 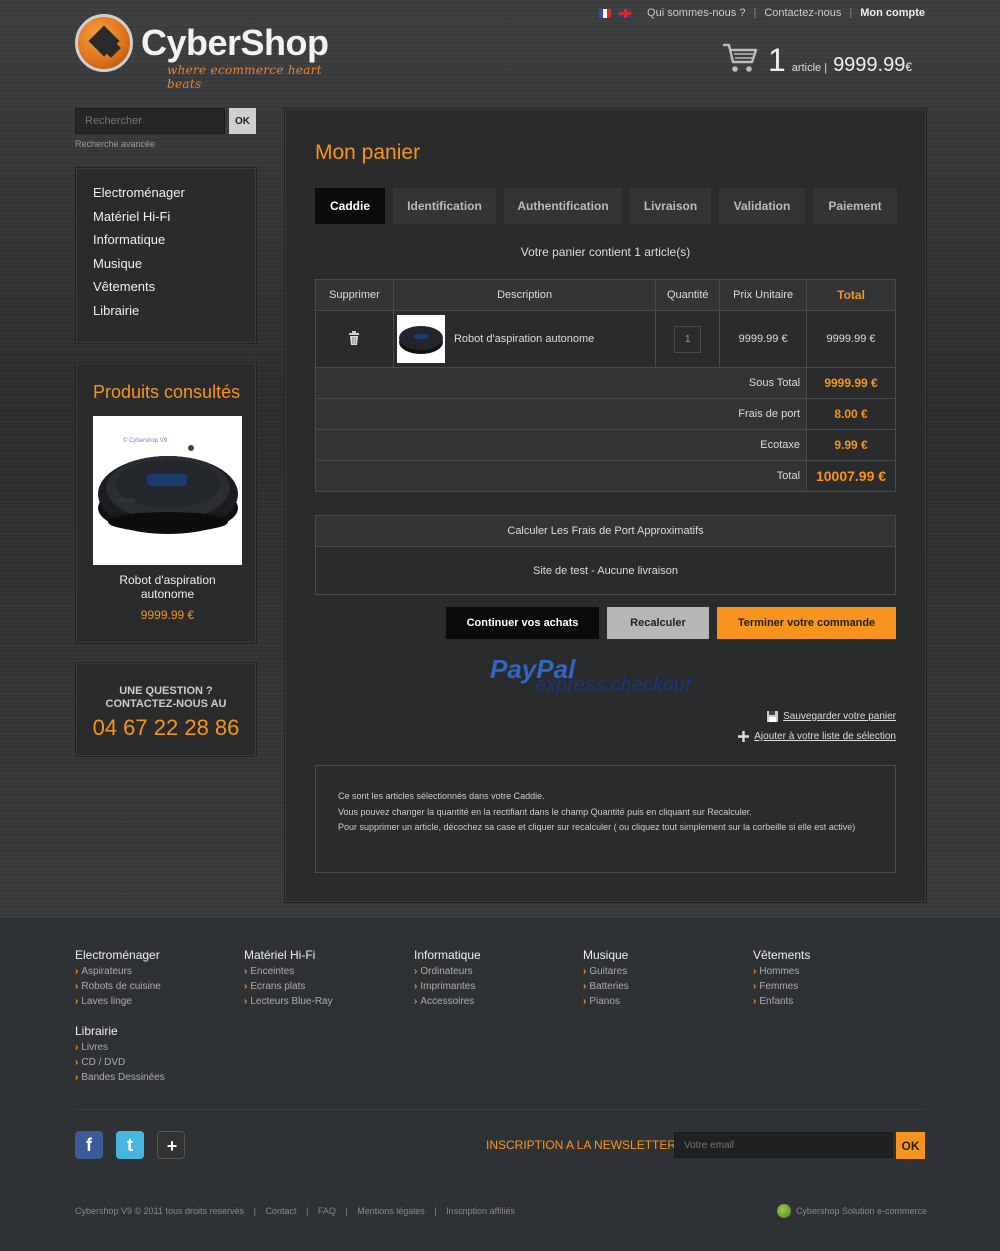 What do you see at coordinates (605, 13) in the screenshot?
I see `french-flag-icon` at bounding box center [605, 13].